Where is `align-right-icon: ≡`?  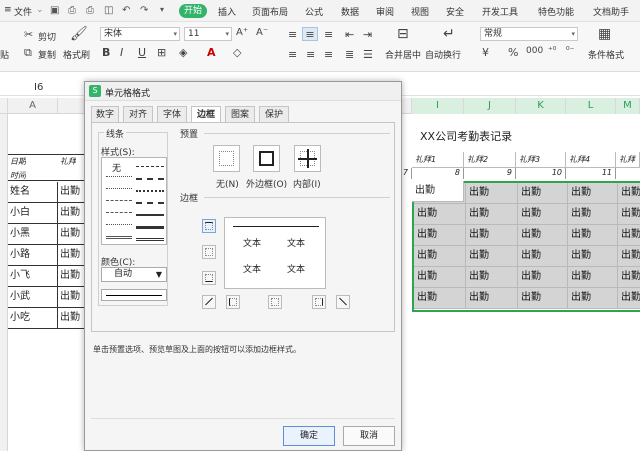
align-right-icon: ≡ is located at coordinates (328, 54).